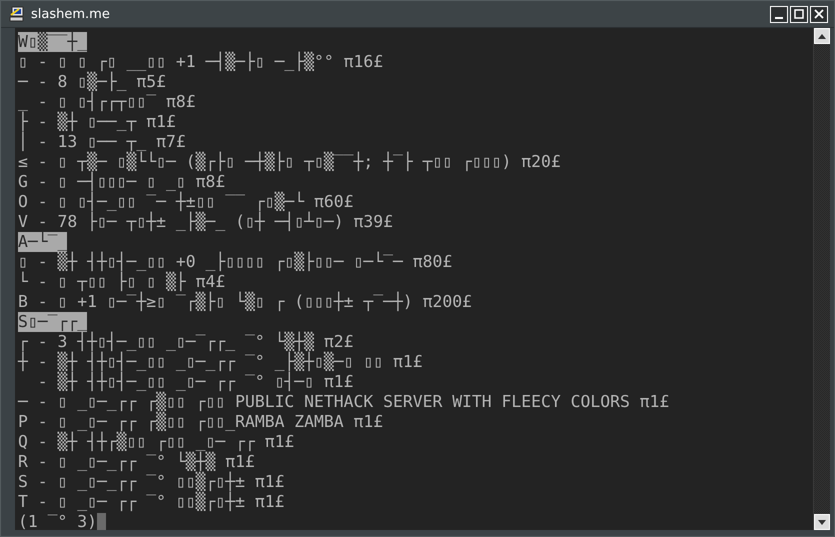 The width and height of the screenshot is (835, 537). I want to click on menu-item: T - ▯ _▯─ ┌┌ ‾° ▯▯▒┌▯┼± π1£, so click(151, 502).